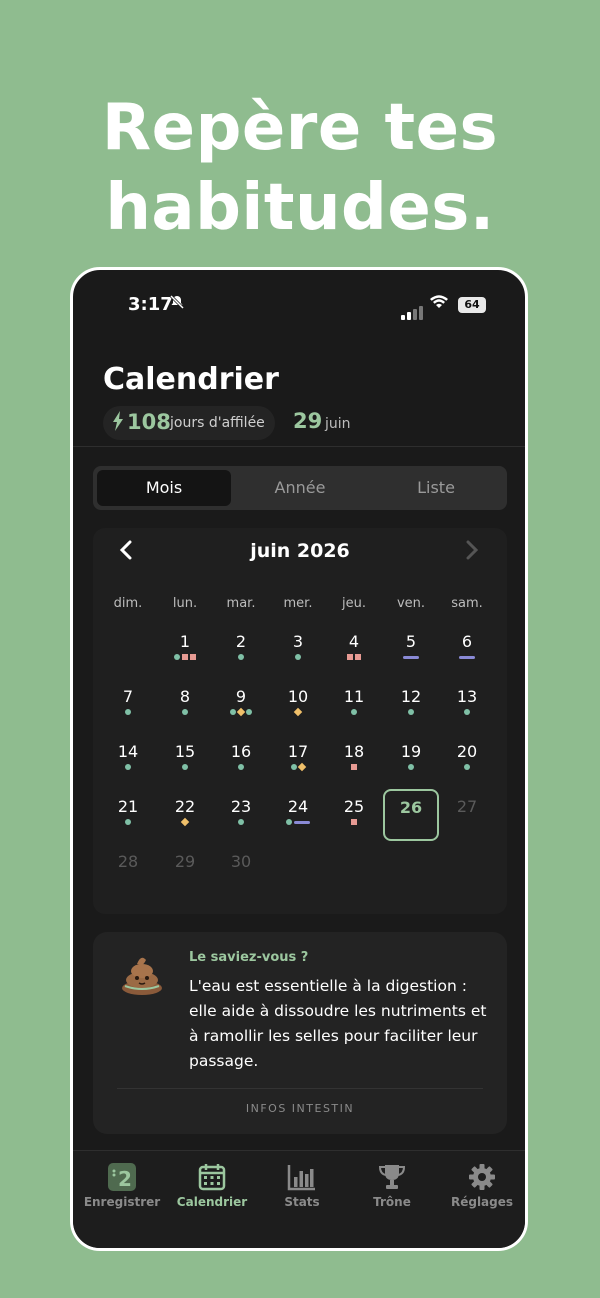 This screenshot has height=1298, width=600. What do you see at coordinates (413, 309) in the screenshot?
I see `signal-icon` at bounding box center [413, 309].